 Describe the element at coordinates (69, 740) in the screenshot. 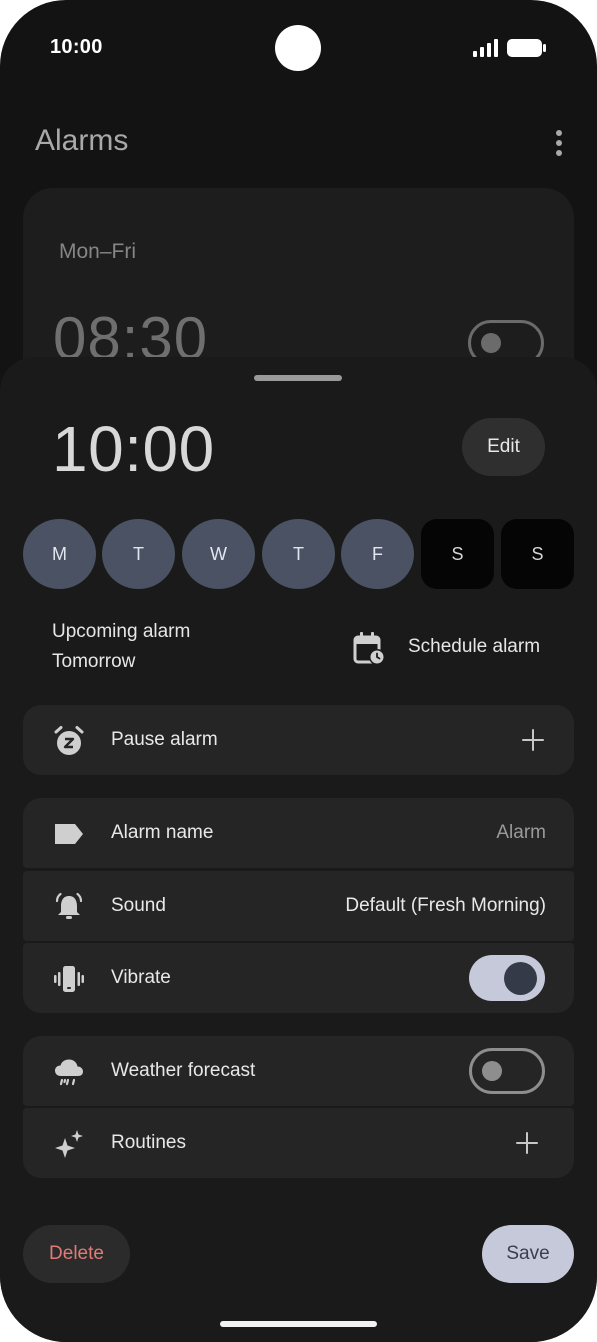

I see `alarm-snooze-icon` at that location.